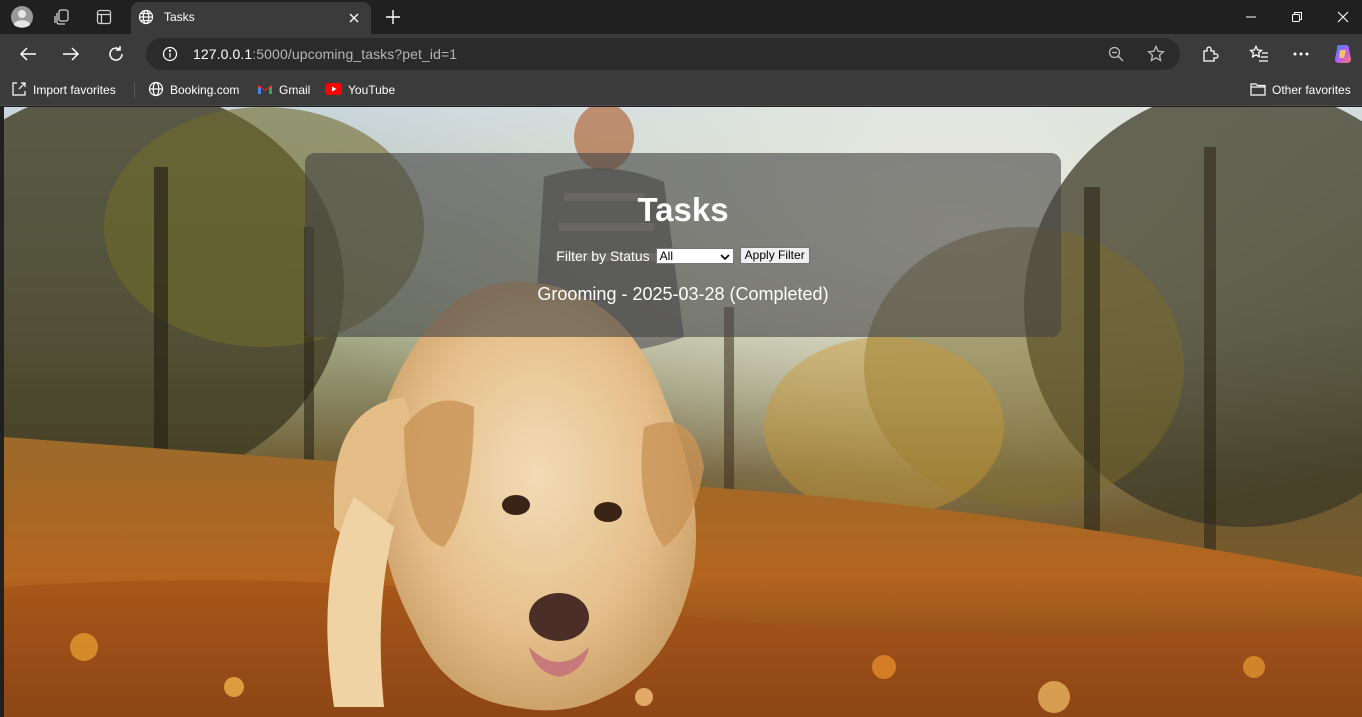 This screenshot has height=717, width=1362. What do you see at coordinates (1116, 54) in the screenshot?
I see `zoom-out-icon` at bounding box center [1116, 54].